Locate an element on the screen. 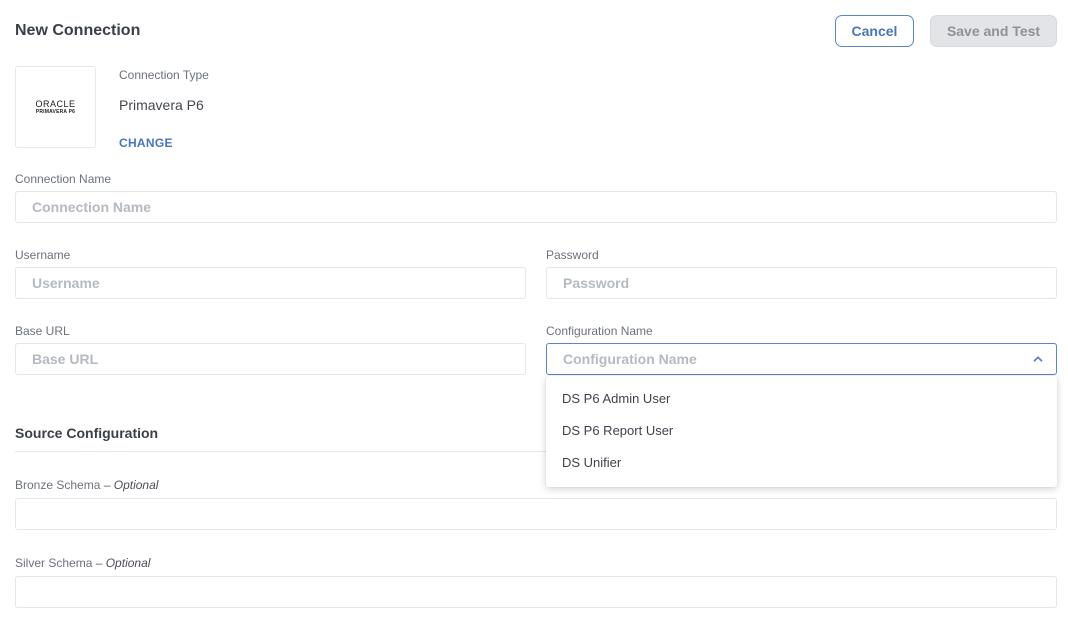 This screenshot has width=1068, height=624. oracle-logo-text: ORACLE is located at coordinates (55, 103).